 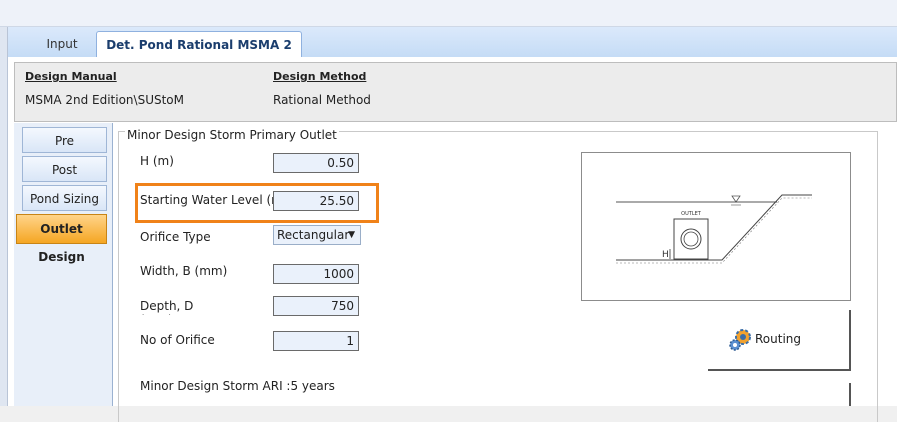 What do you see at coordinates (71, 76) in the screenshot?
I see `design-manual-label: Design Manual` at bounding box center [71, 76].